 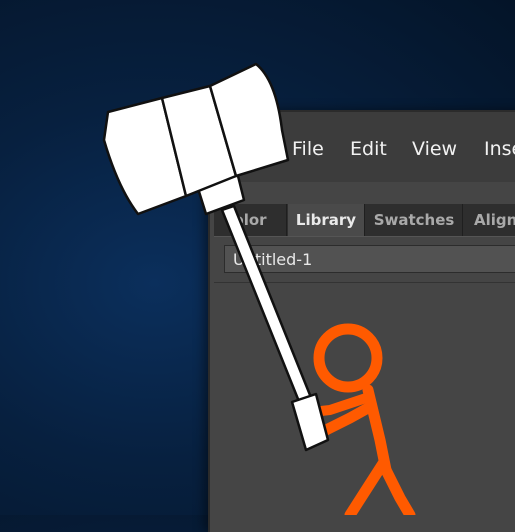 What do you see at coordinates (308, 149) in the screenshot?
I see `menu-file: File` at bounding box center [308, 149].